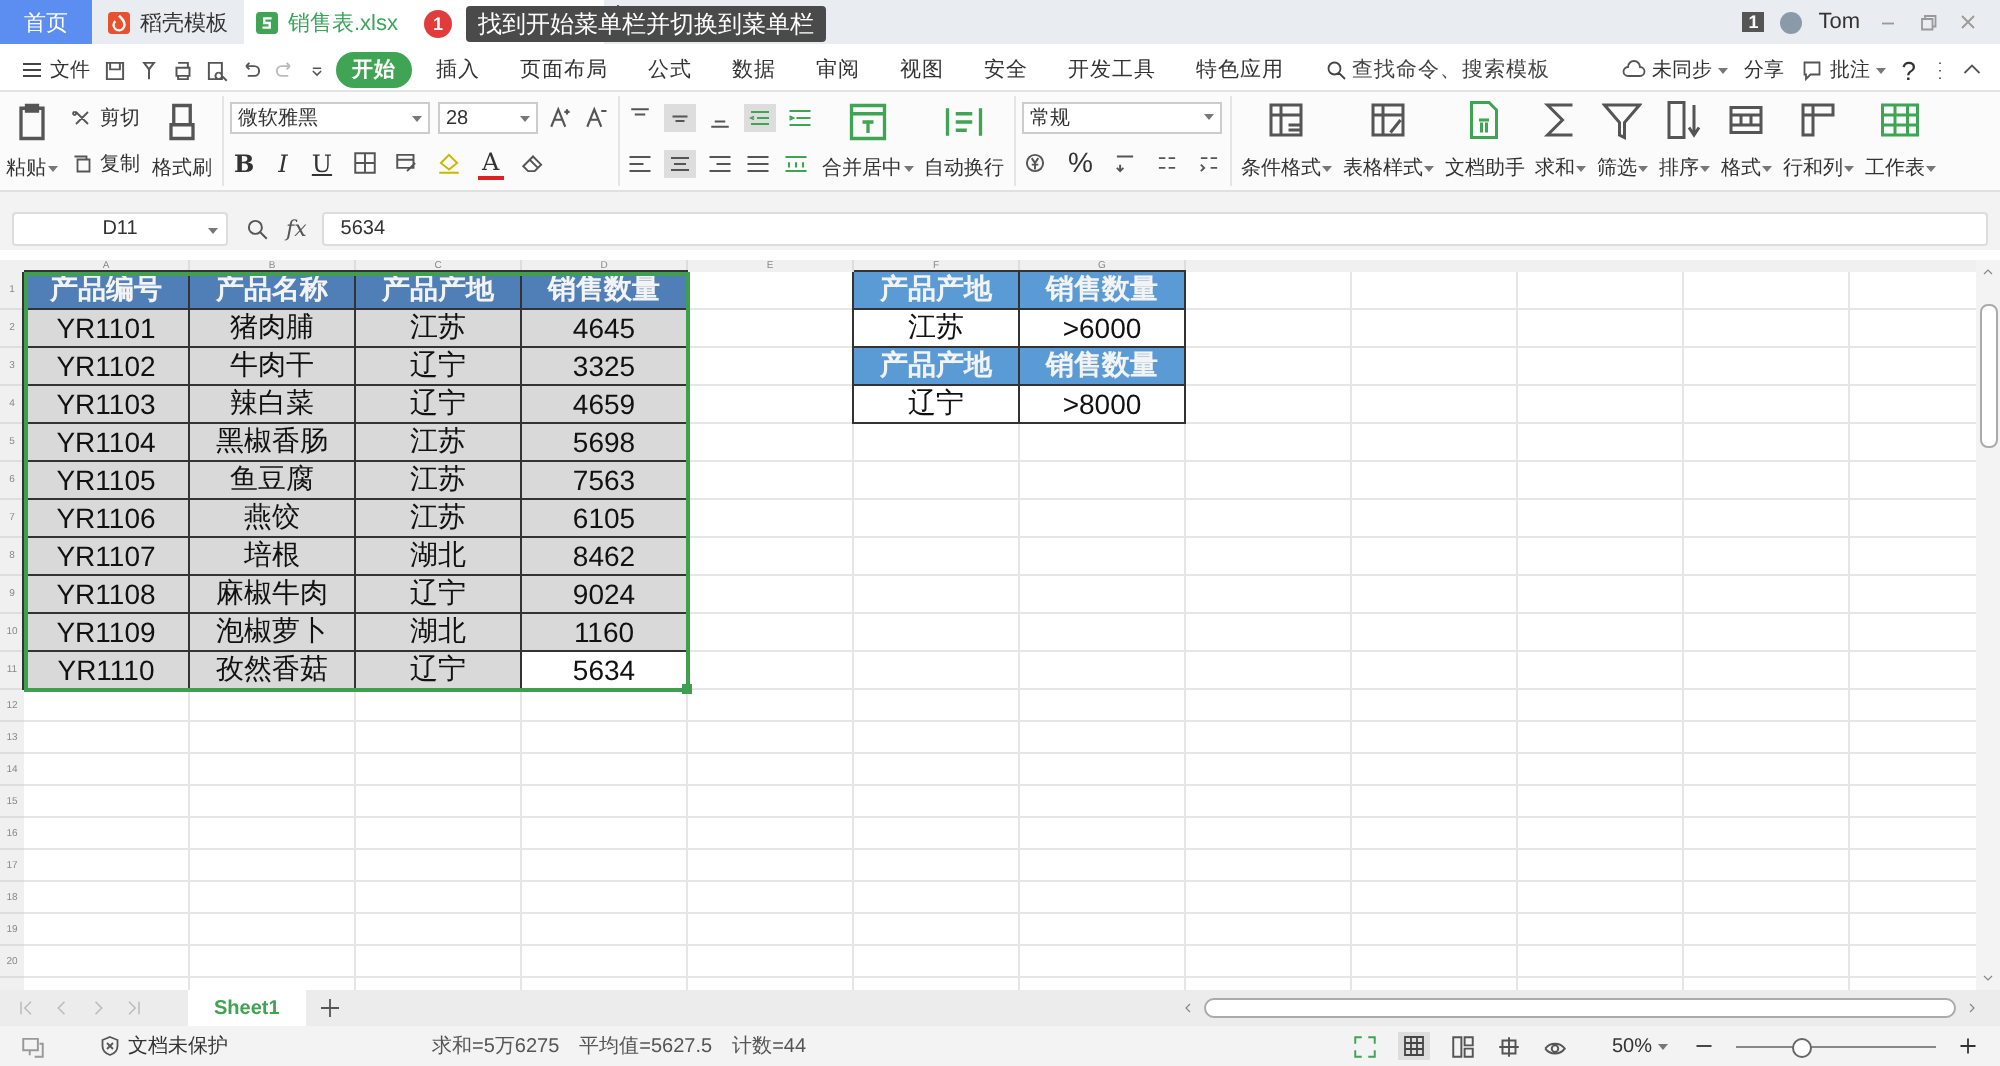  I want to click on save-icon, so click(115, 70).